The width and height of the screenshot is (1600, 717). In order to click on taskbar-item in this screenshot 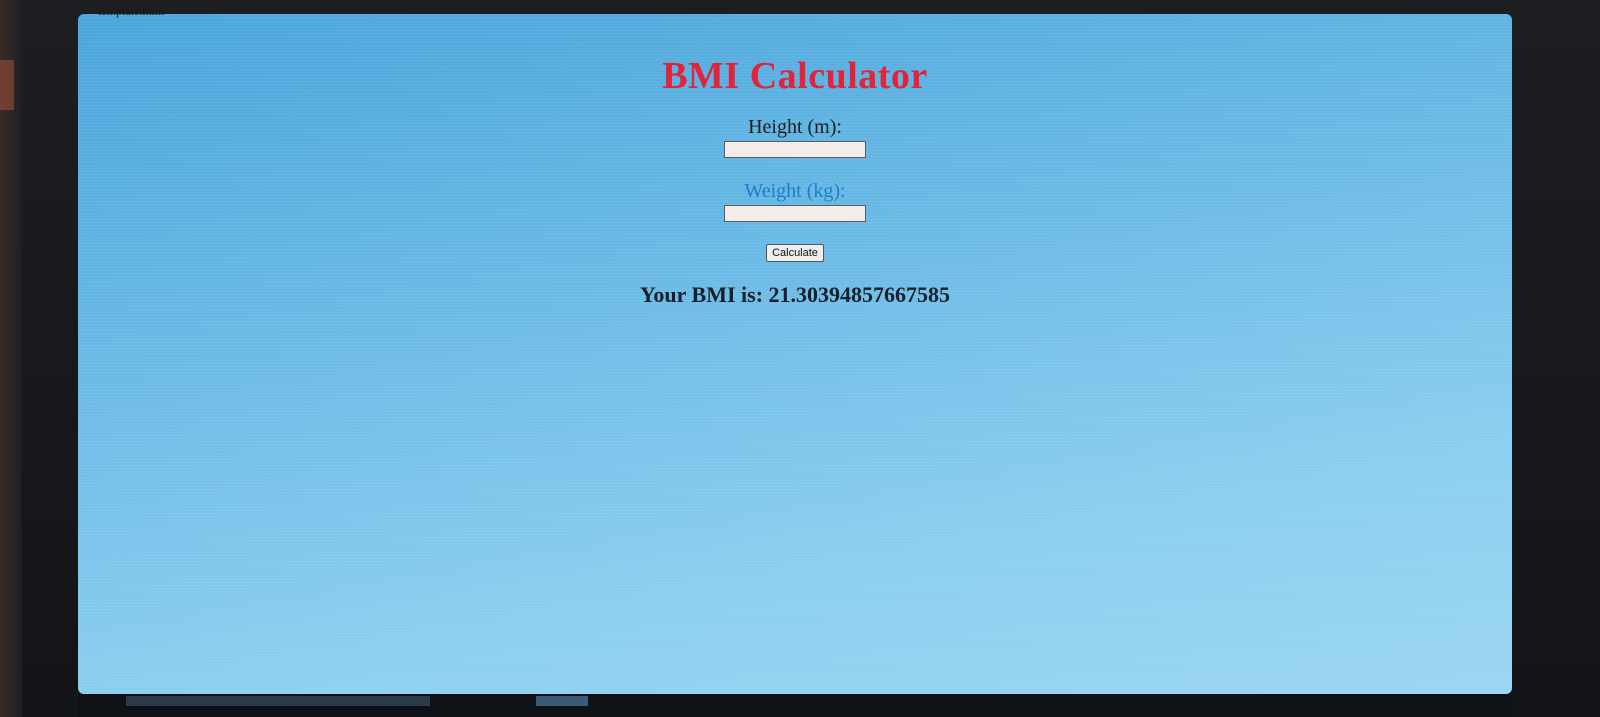, I will do `click(278, 701)`.